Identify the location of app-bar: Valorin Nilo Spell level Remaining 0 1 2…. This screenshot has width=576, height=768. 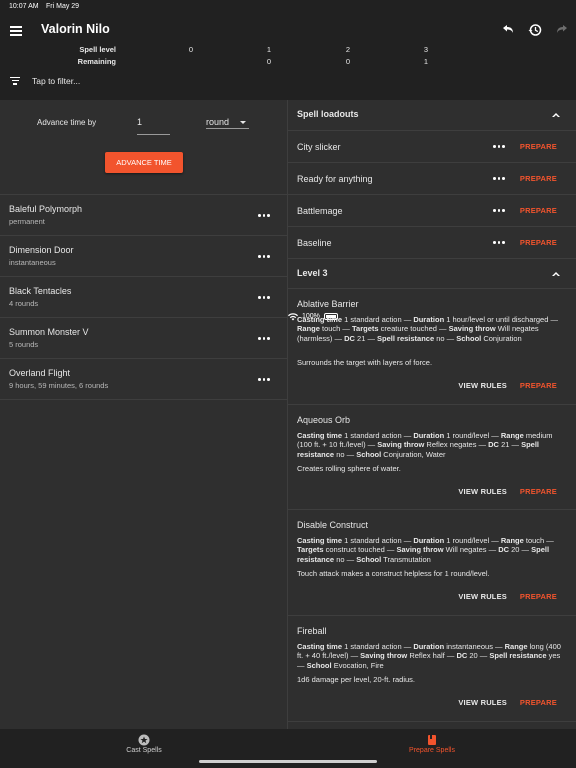
(288, 57).